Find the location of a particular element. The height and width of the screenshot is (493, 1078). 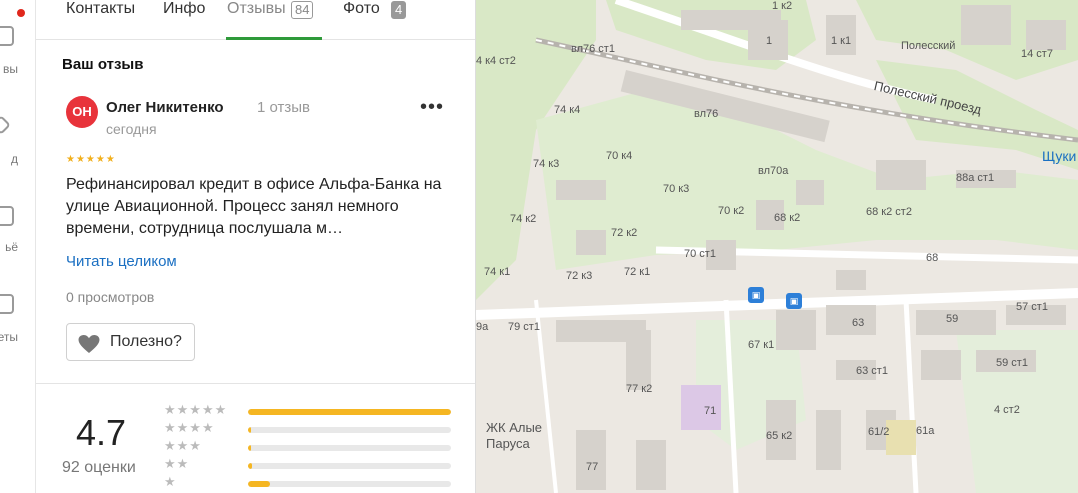

house-number-label: 59 ст1 is located at coordinates (1012, 363).